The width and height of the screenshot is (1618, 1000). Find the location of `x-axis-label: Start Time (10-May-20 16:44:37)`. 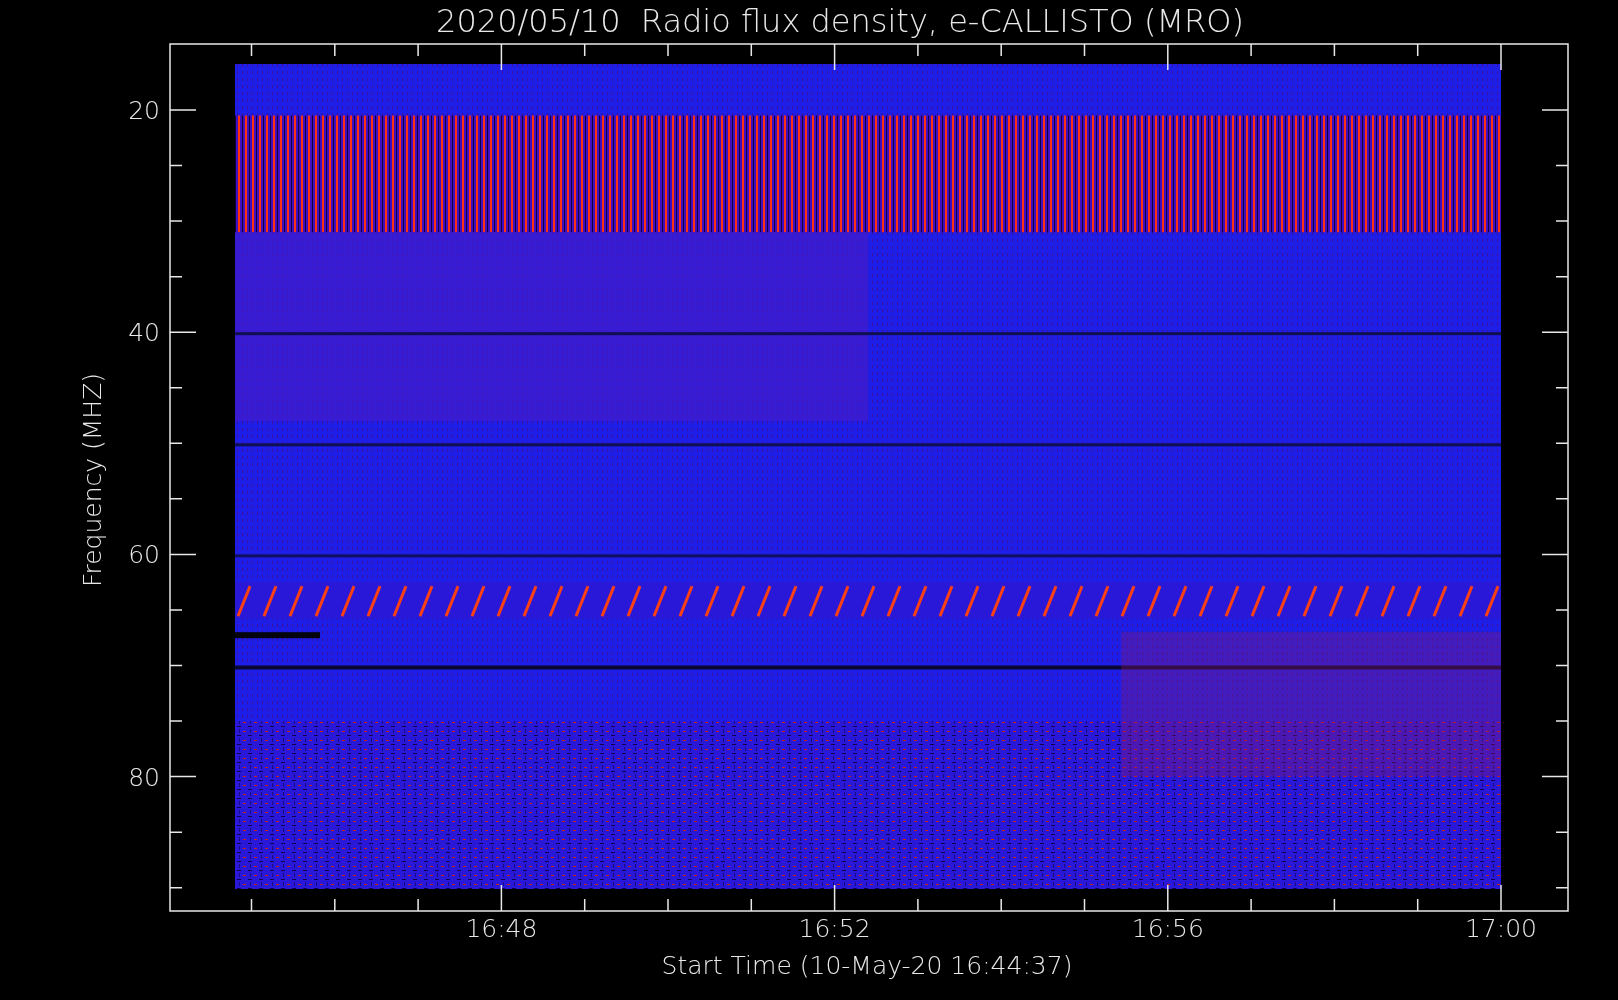

x-axis-label: Start Time (10-May-20 16:44:37) is located at coordinates (867, 965).